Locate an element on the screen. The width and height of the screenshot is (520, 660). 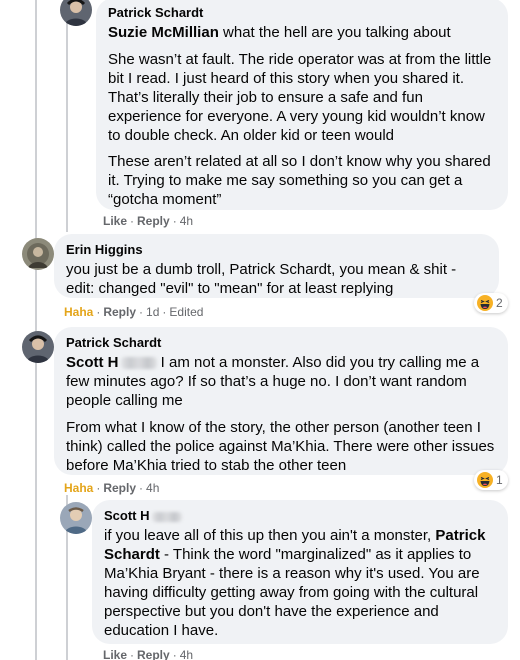
comment-author: Erin Higgins is located at coordinates (276, 250).